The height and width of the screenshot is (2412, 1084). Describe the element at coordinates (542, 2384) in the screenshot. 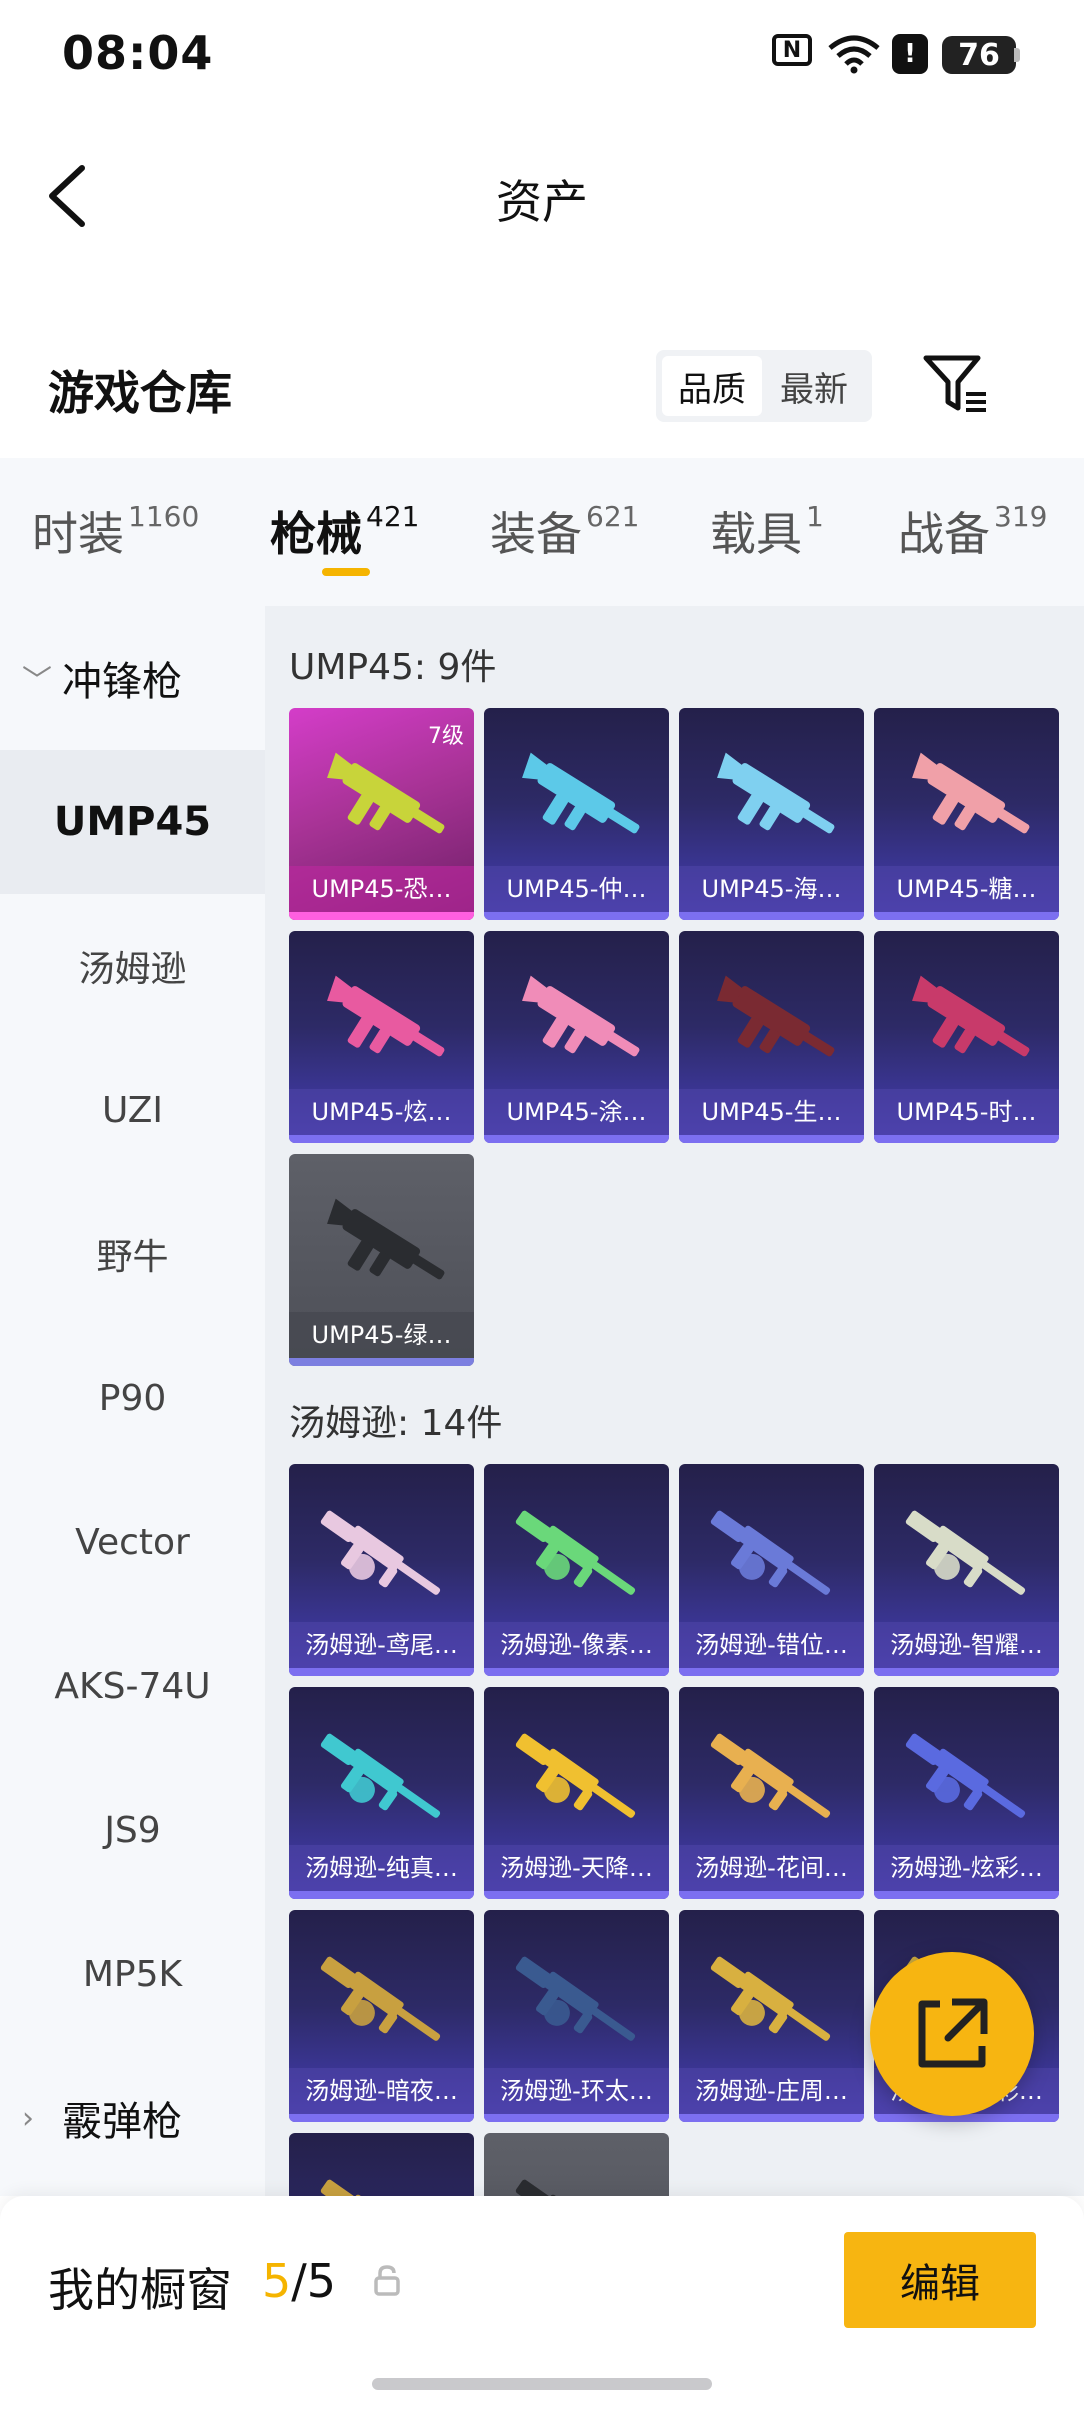

I see `home-indicator` at that location.